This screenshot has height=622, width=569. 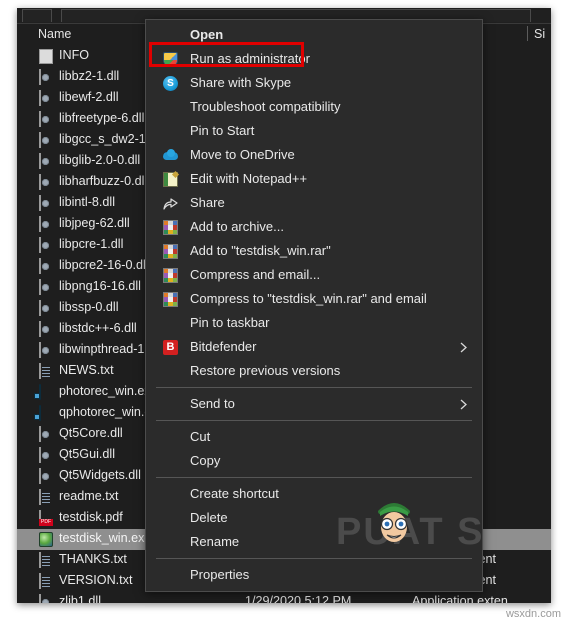 I want to click on menu-item-label: Copy, so click(x=205, y=460).